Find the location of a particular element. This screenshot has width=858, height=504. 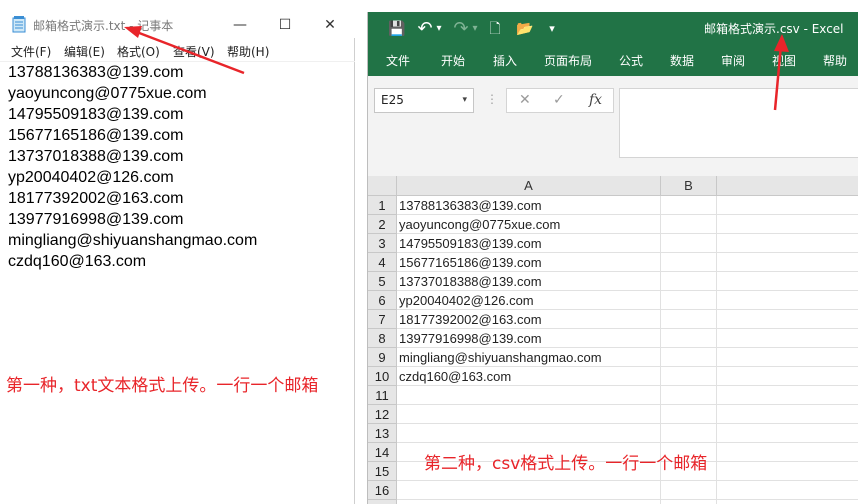

tab-formulas: 公式 is located at coordinates (631, 60).